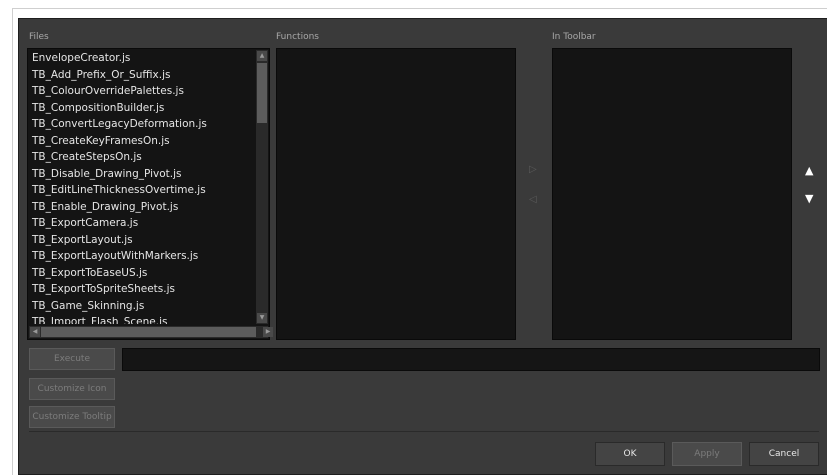 The height and width of the screenshot is (475, 827). I want to click on files-horizontal-scrollbar: ◀ ▶, so click(151, 332).